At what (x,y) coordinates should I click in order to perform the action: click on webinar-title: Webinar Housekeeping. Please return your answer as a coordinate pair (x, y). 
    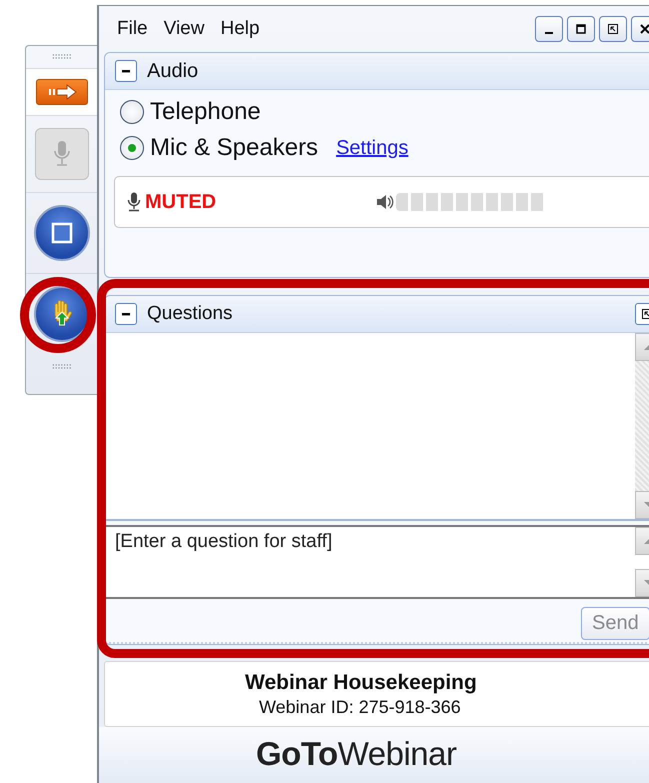
    Looking at the image, I should click on (361, 682).